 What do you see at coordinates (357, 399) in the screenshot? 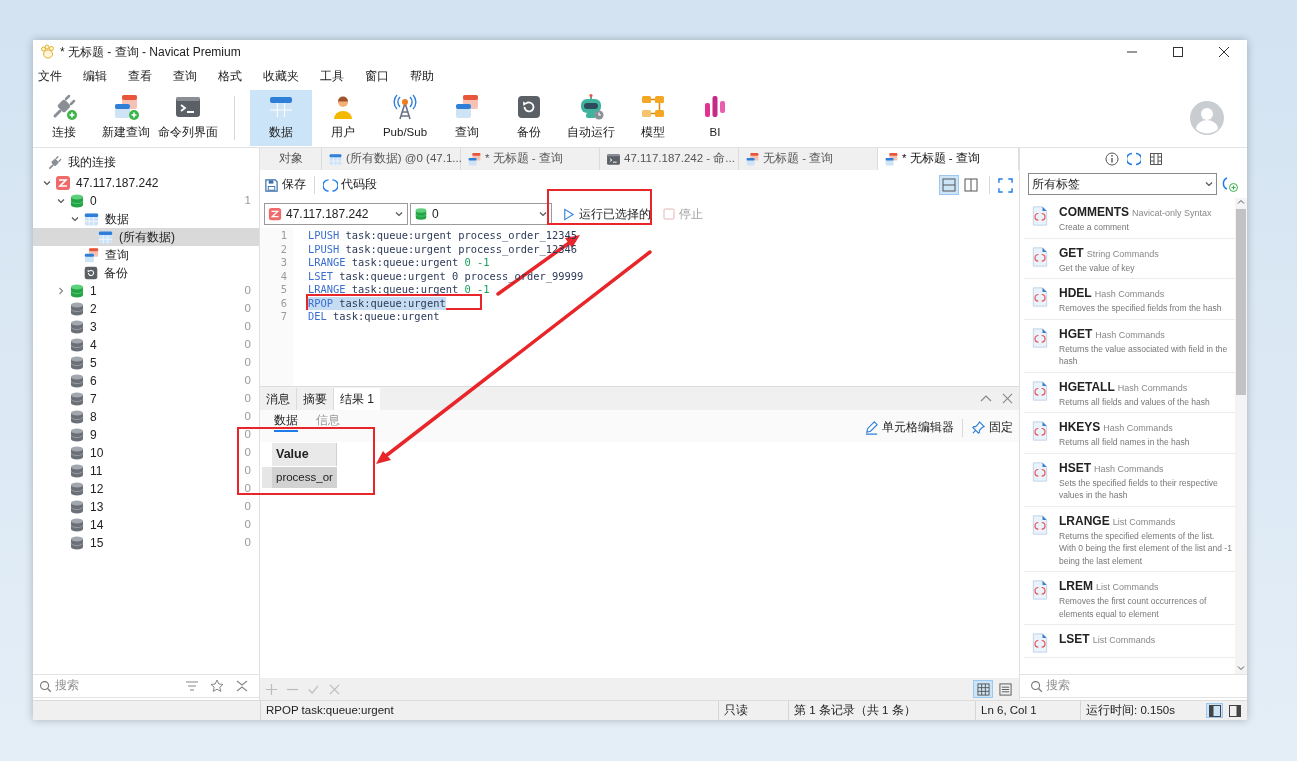
I see `result-tab: 结果 1` at bounding box center [357, 399].